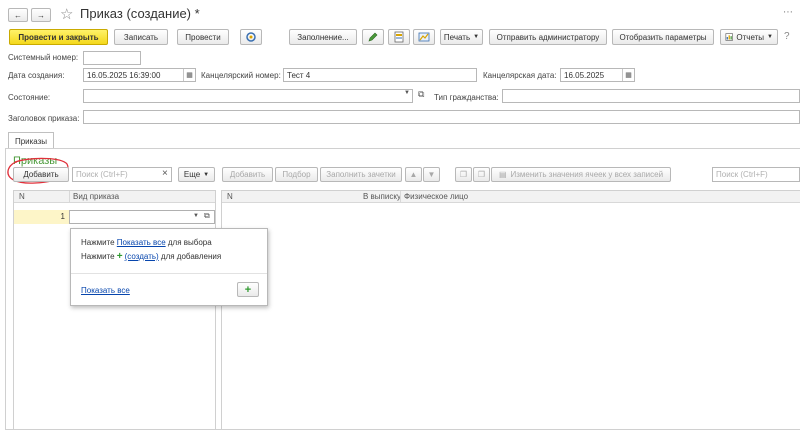 The image size is (800, 430). What do you see at coordinates (203, 37) in the screenshot?
I see `post-button: Провести` at bounding box center [203, 37].